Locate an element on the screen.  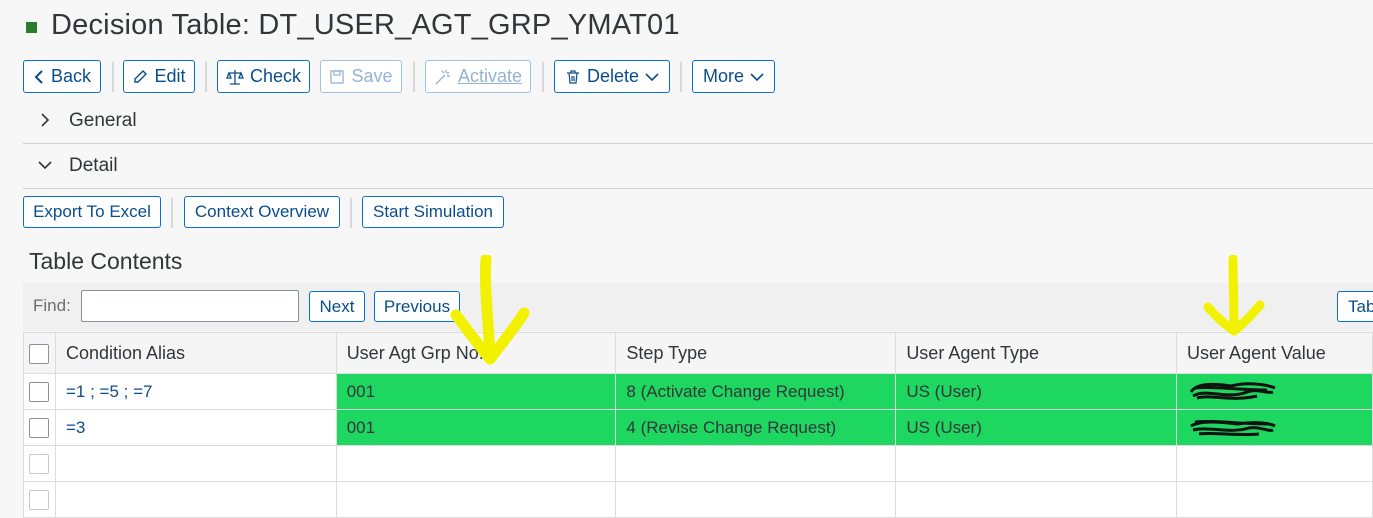
table-settings-button: Table is located at coordinates (1355, 306).